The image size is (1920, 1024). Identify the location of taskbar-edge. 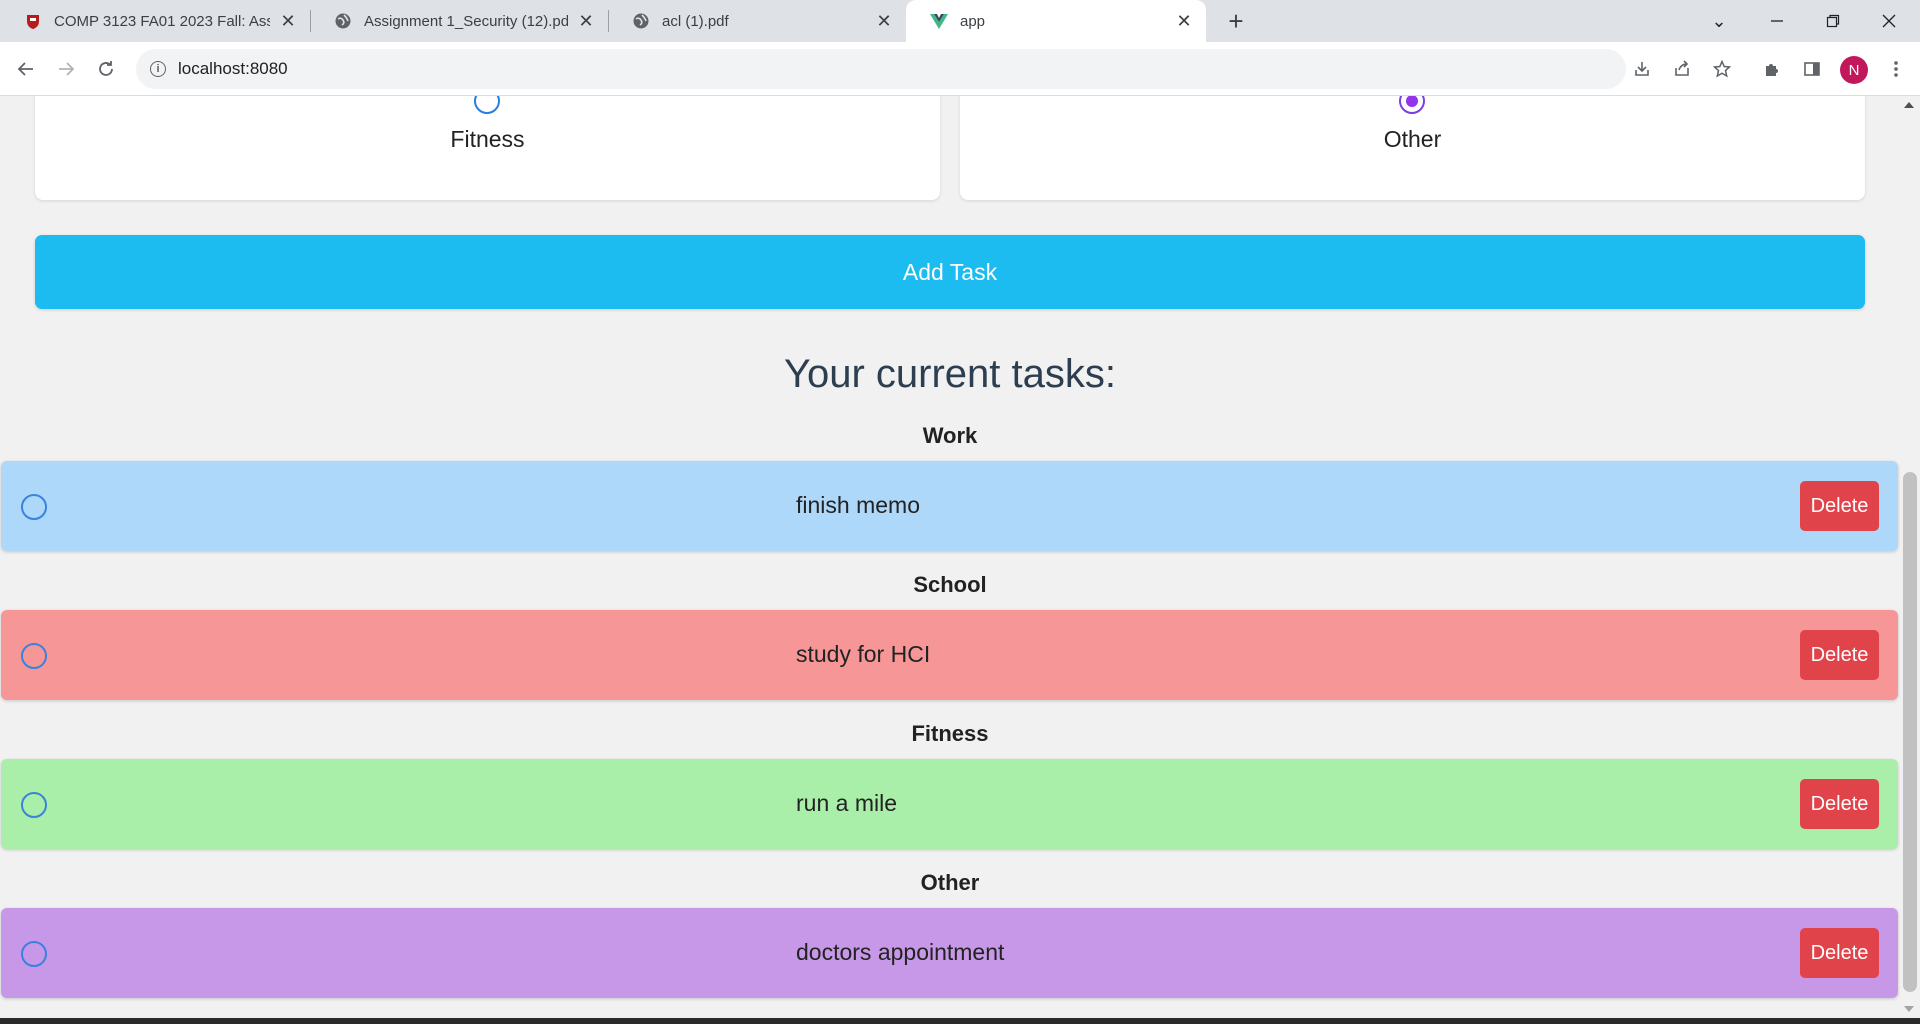
(960, 1021).